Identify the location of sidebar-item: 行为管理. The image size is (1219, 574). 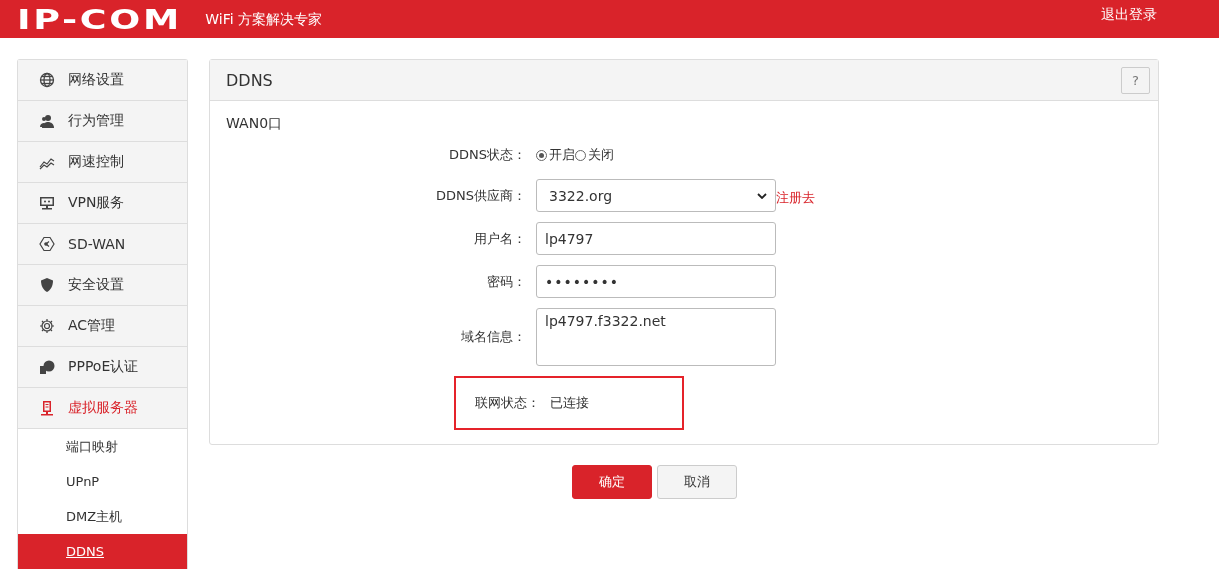
(102, 121).